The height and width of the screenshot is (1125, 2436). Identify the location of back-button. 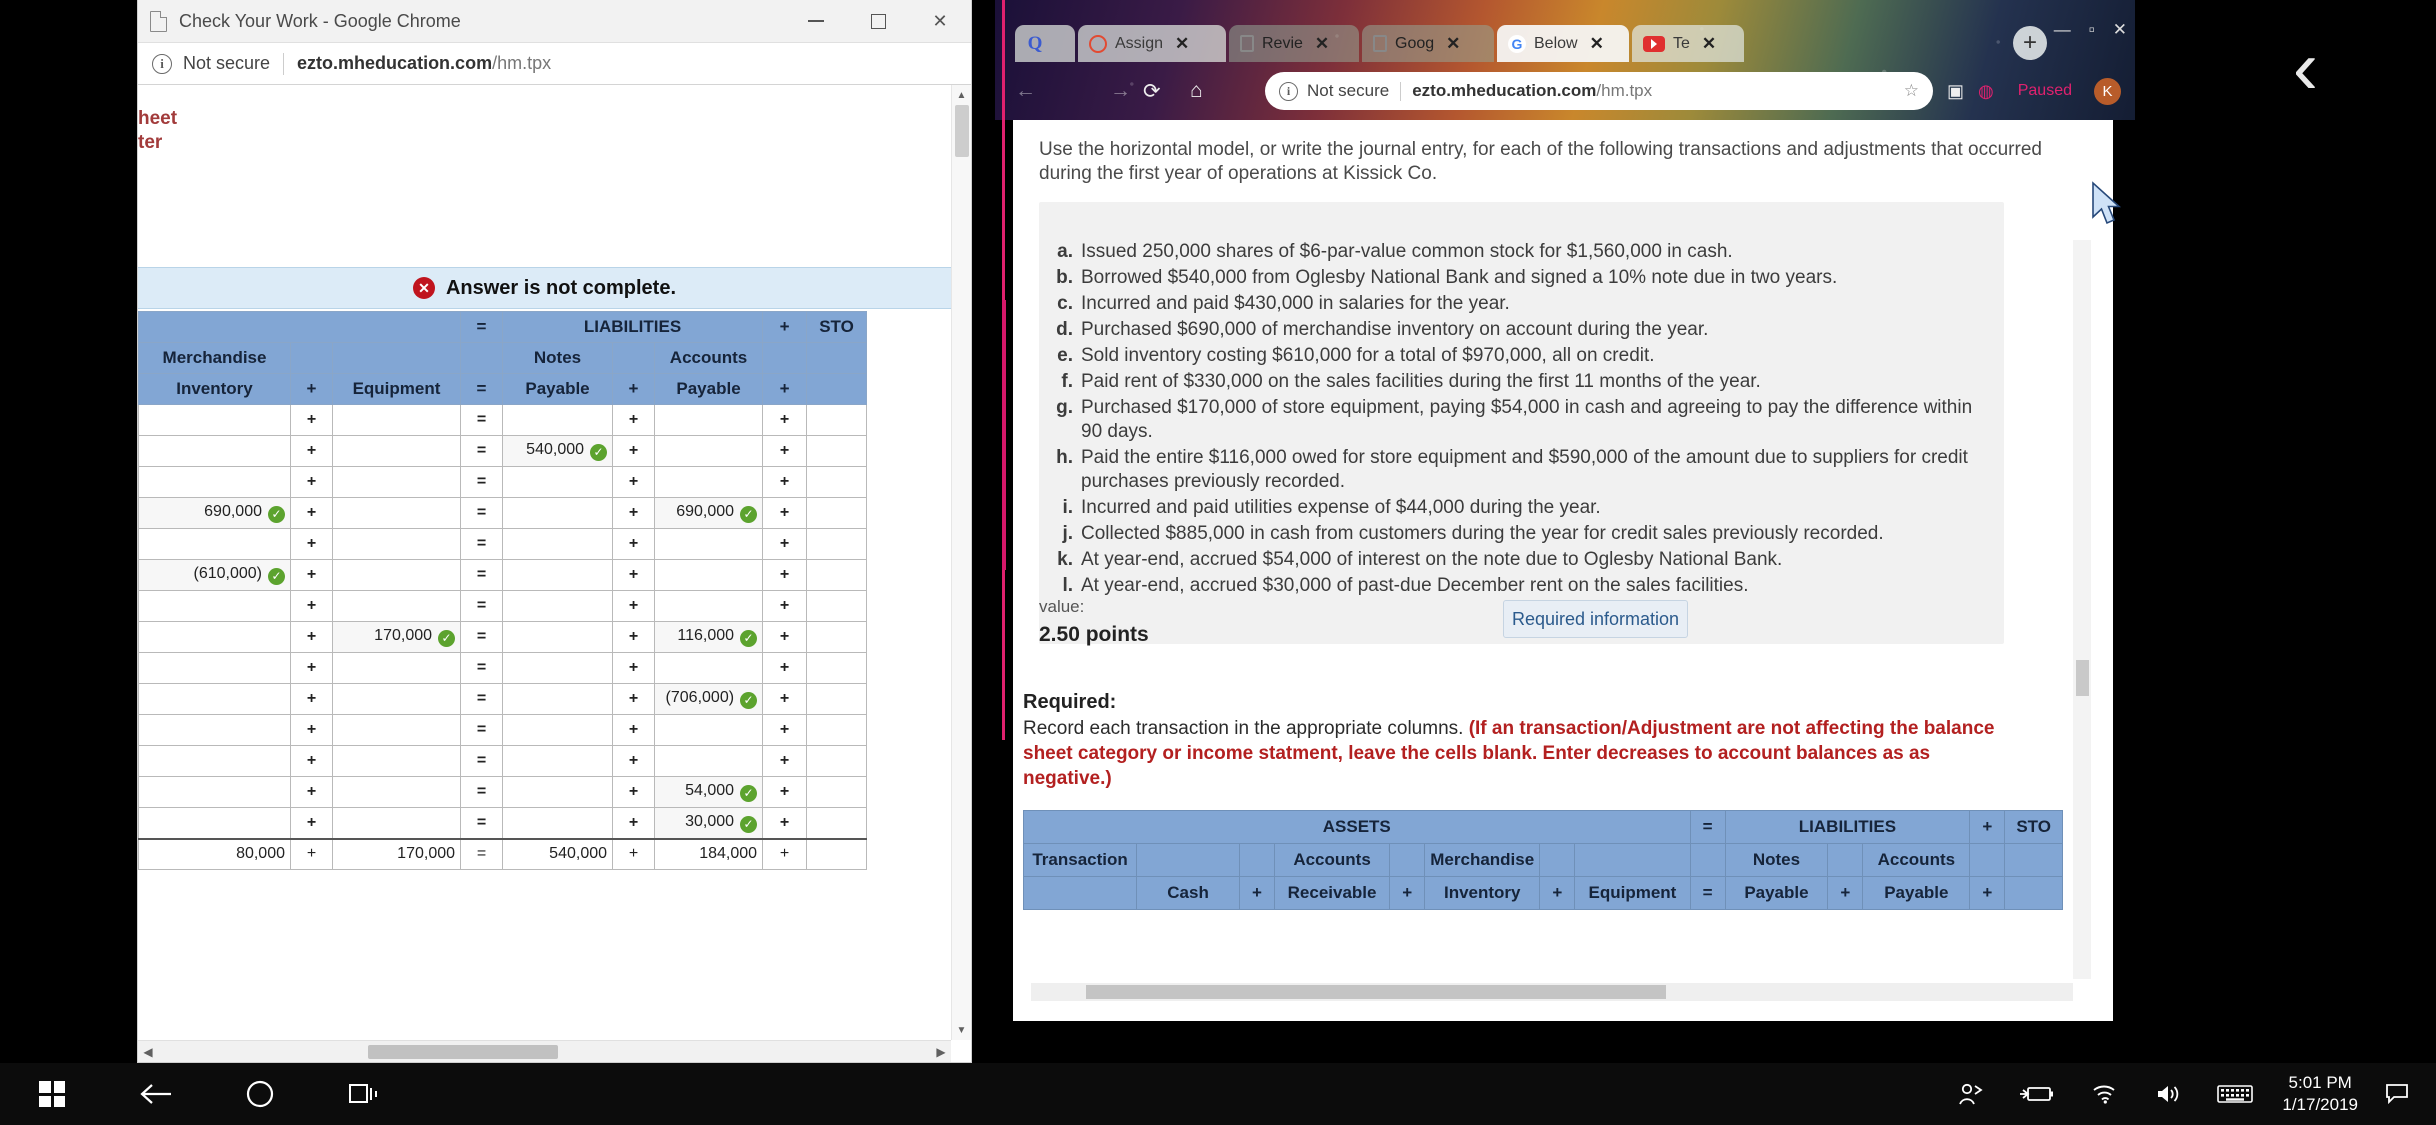
(156, 1094).